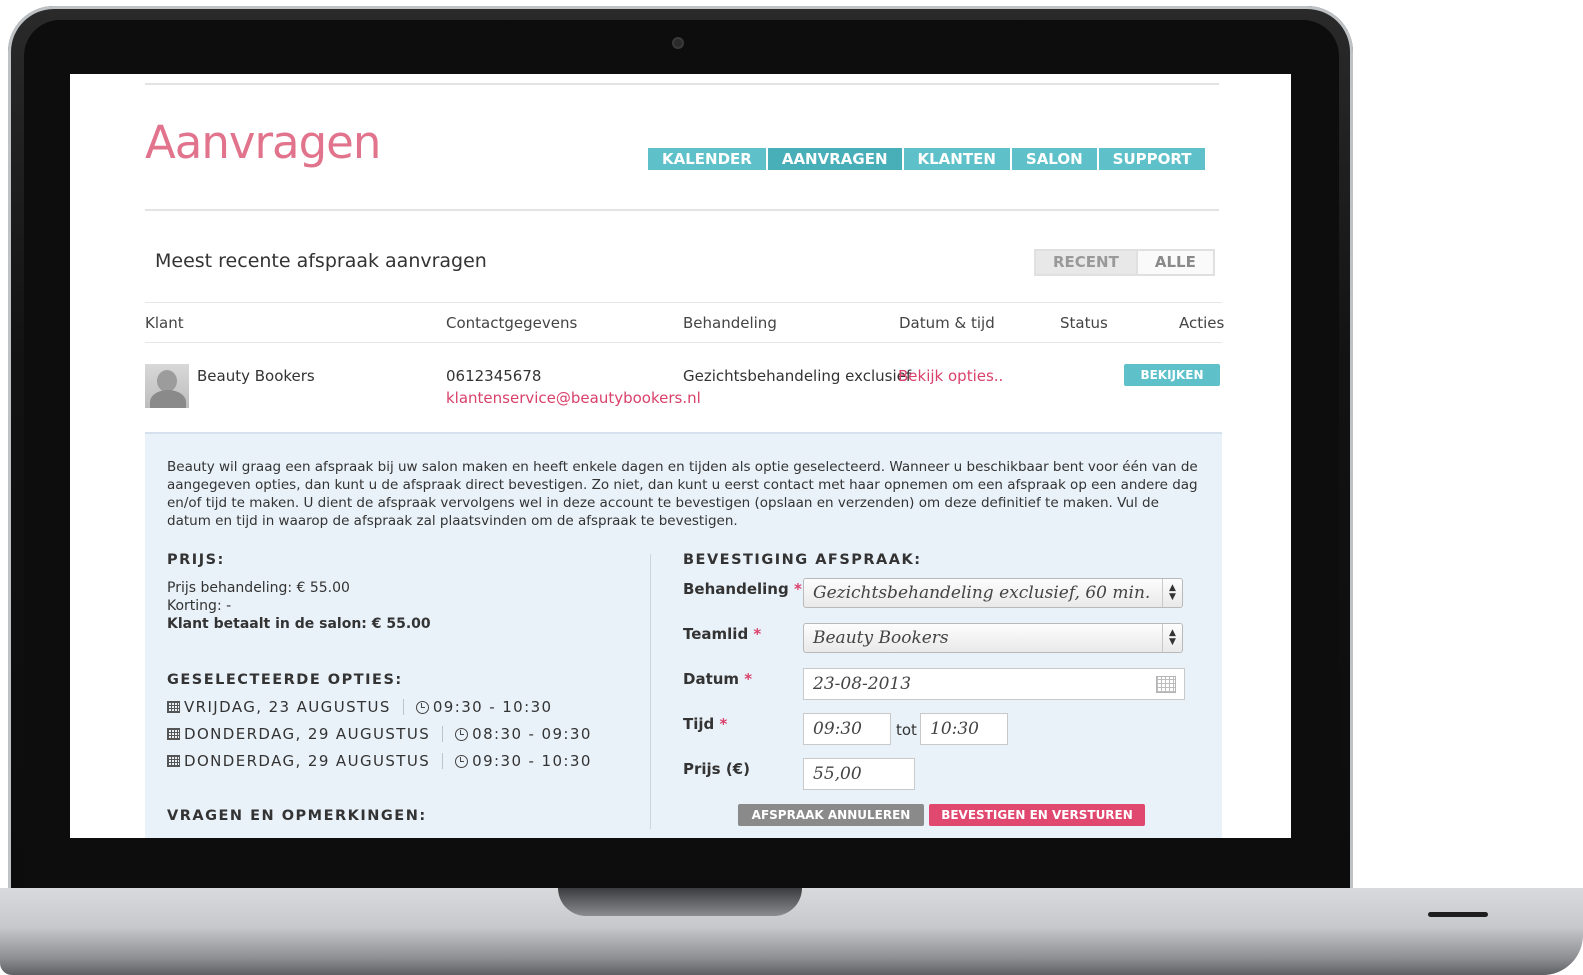 This screenshot has height=975, width=1583. What do you see at coordinates (167, 381) in the screenshot?
I see `avatar-head` at bounding box center [167, 381].